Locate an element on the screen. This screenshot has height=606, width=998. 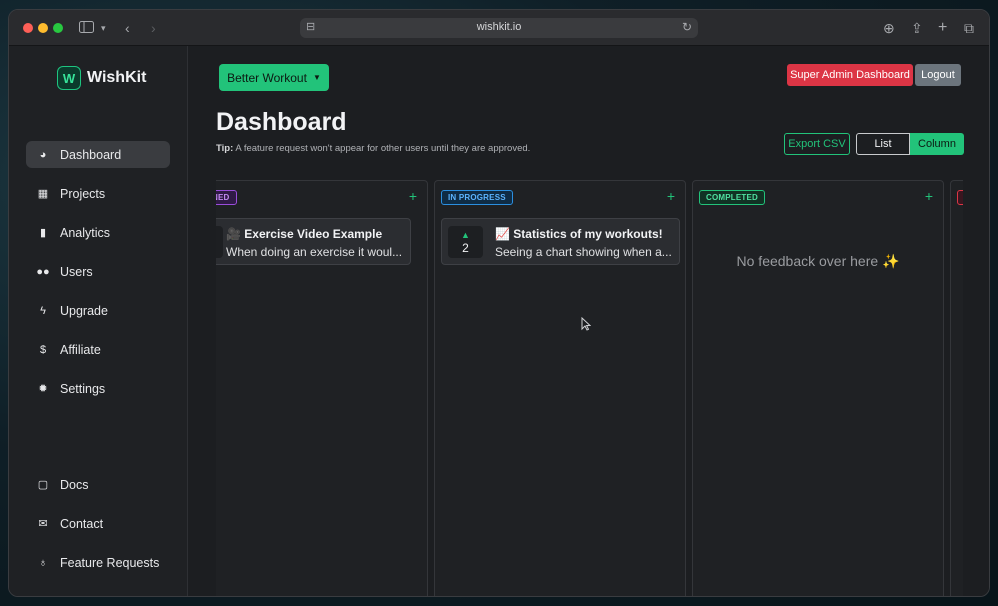
upvote-button: ▲ 2 is located at coordinates (465, 242).